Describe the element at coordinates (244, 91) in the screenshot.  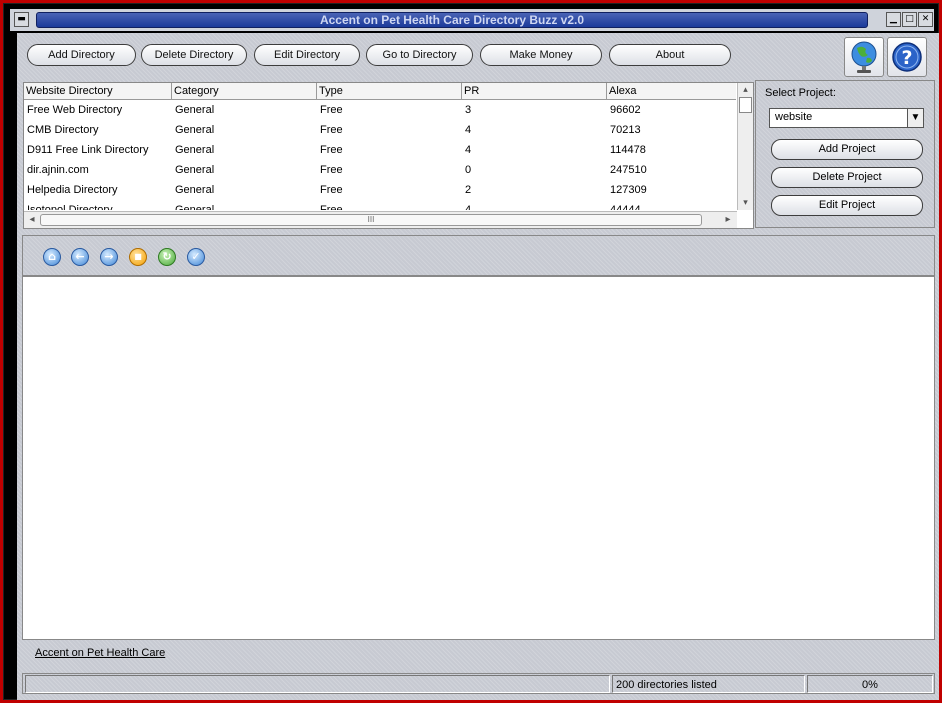
I see `column-category: Category` at that location.